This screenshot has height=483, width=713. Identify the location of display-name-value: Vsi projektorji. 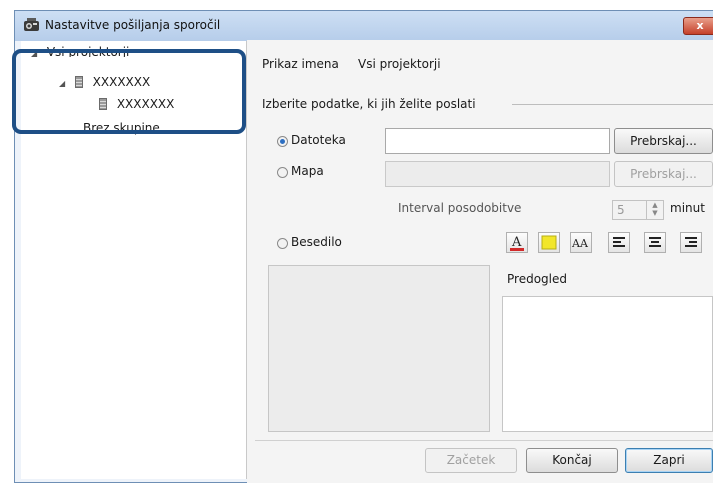
(399, 64).